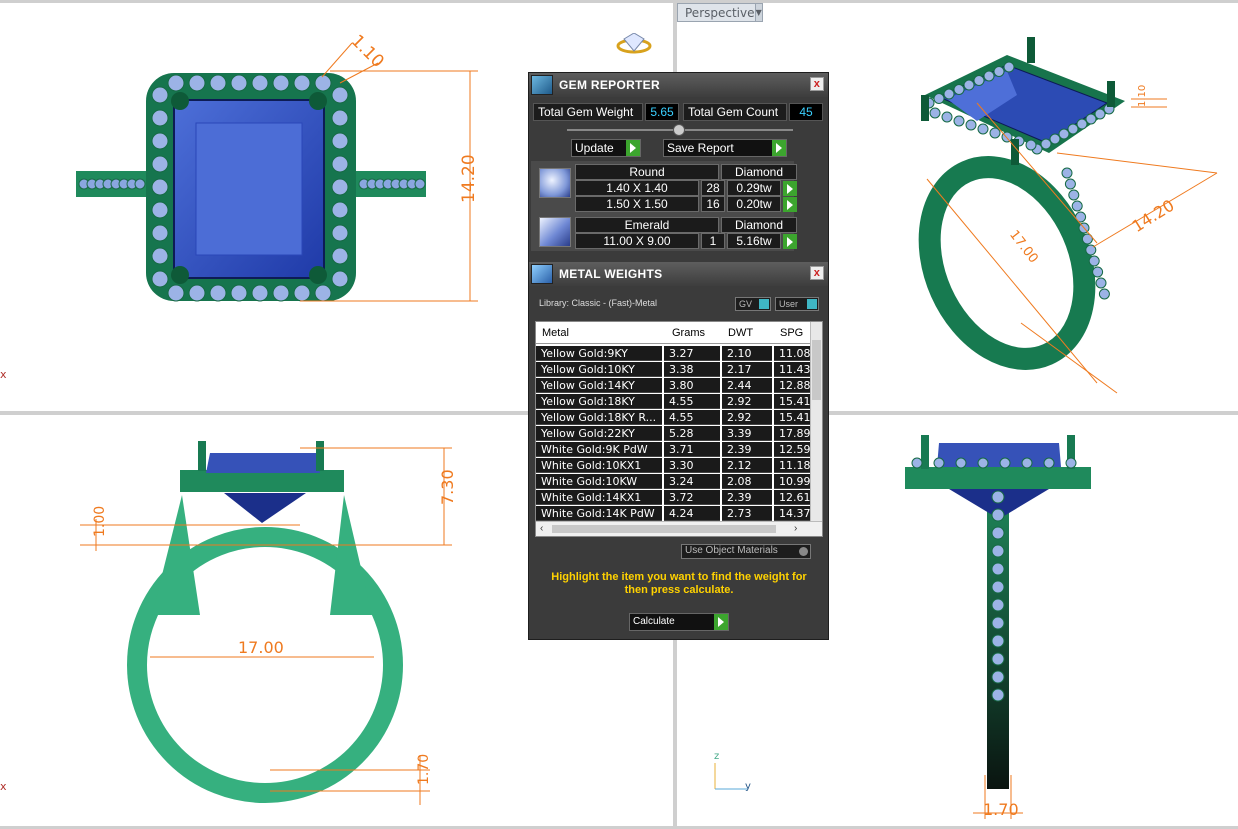 The image size is (1238, 829). What do you see at coordinates (675, 449) in the screenshot?
I see `table-row: White Gold:9K PdW 3.71 2.39 12.59` at bounding box center [675, 449].